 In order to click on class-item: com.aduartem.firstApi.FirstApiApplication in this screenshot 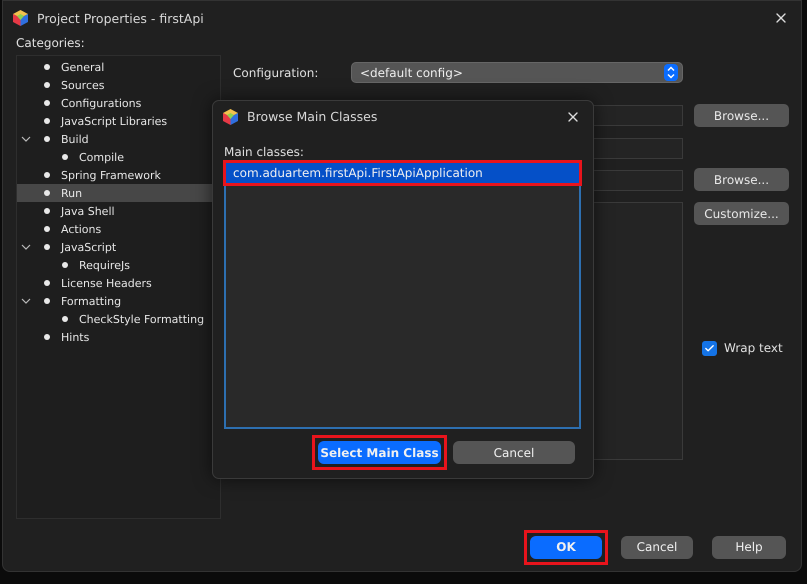, I will do `click(402, 173)`.